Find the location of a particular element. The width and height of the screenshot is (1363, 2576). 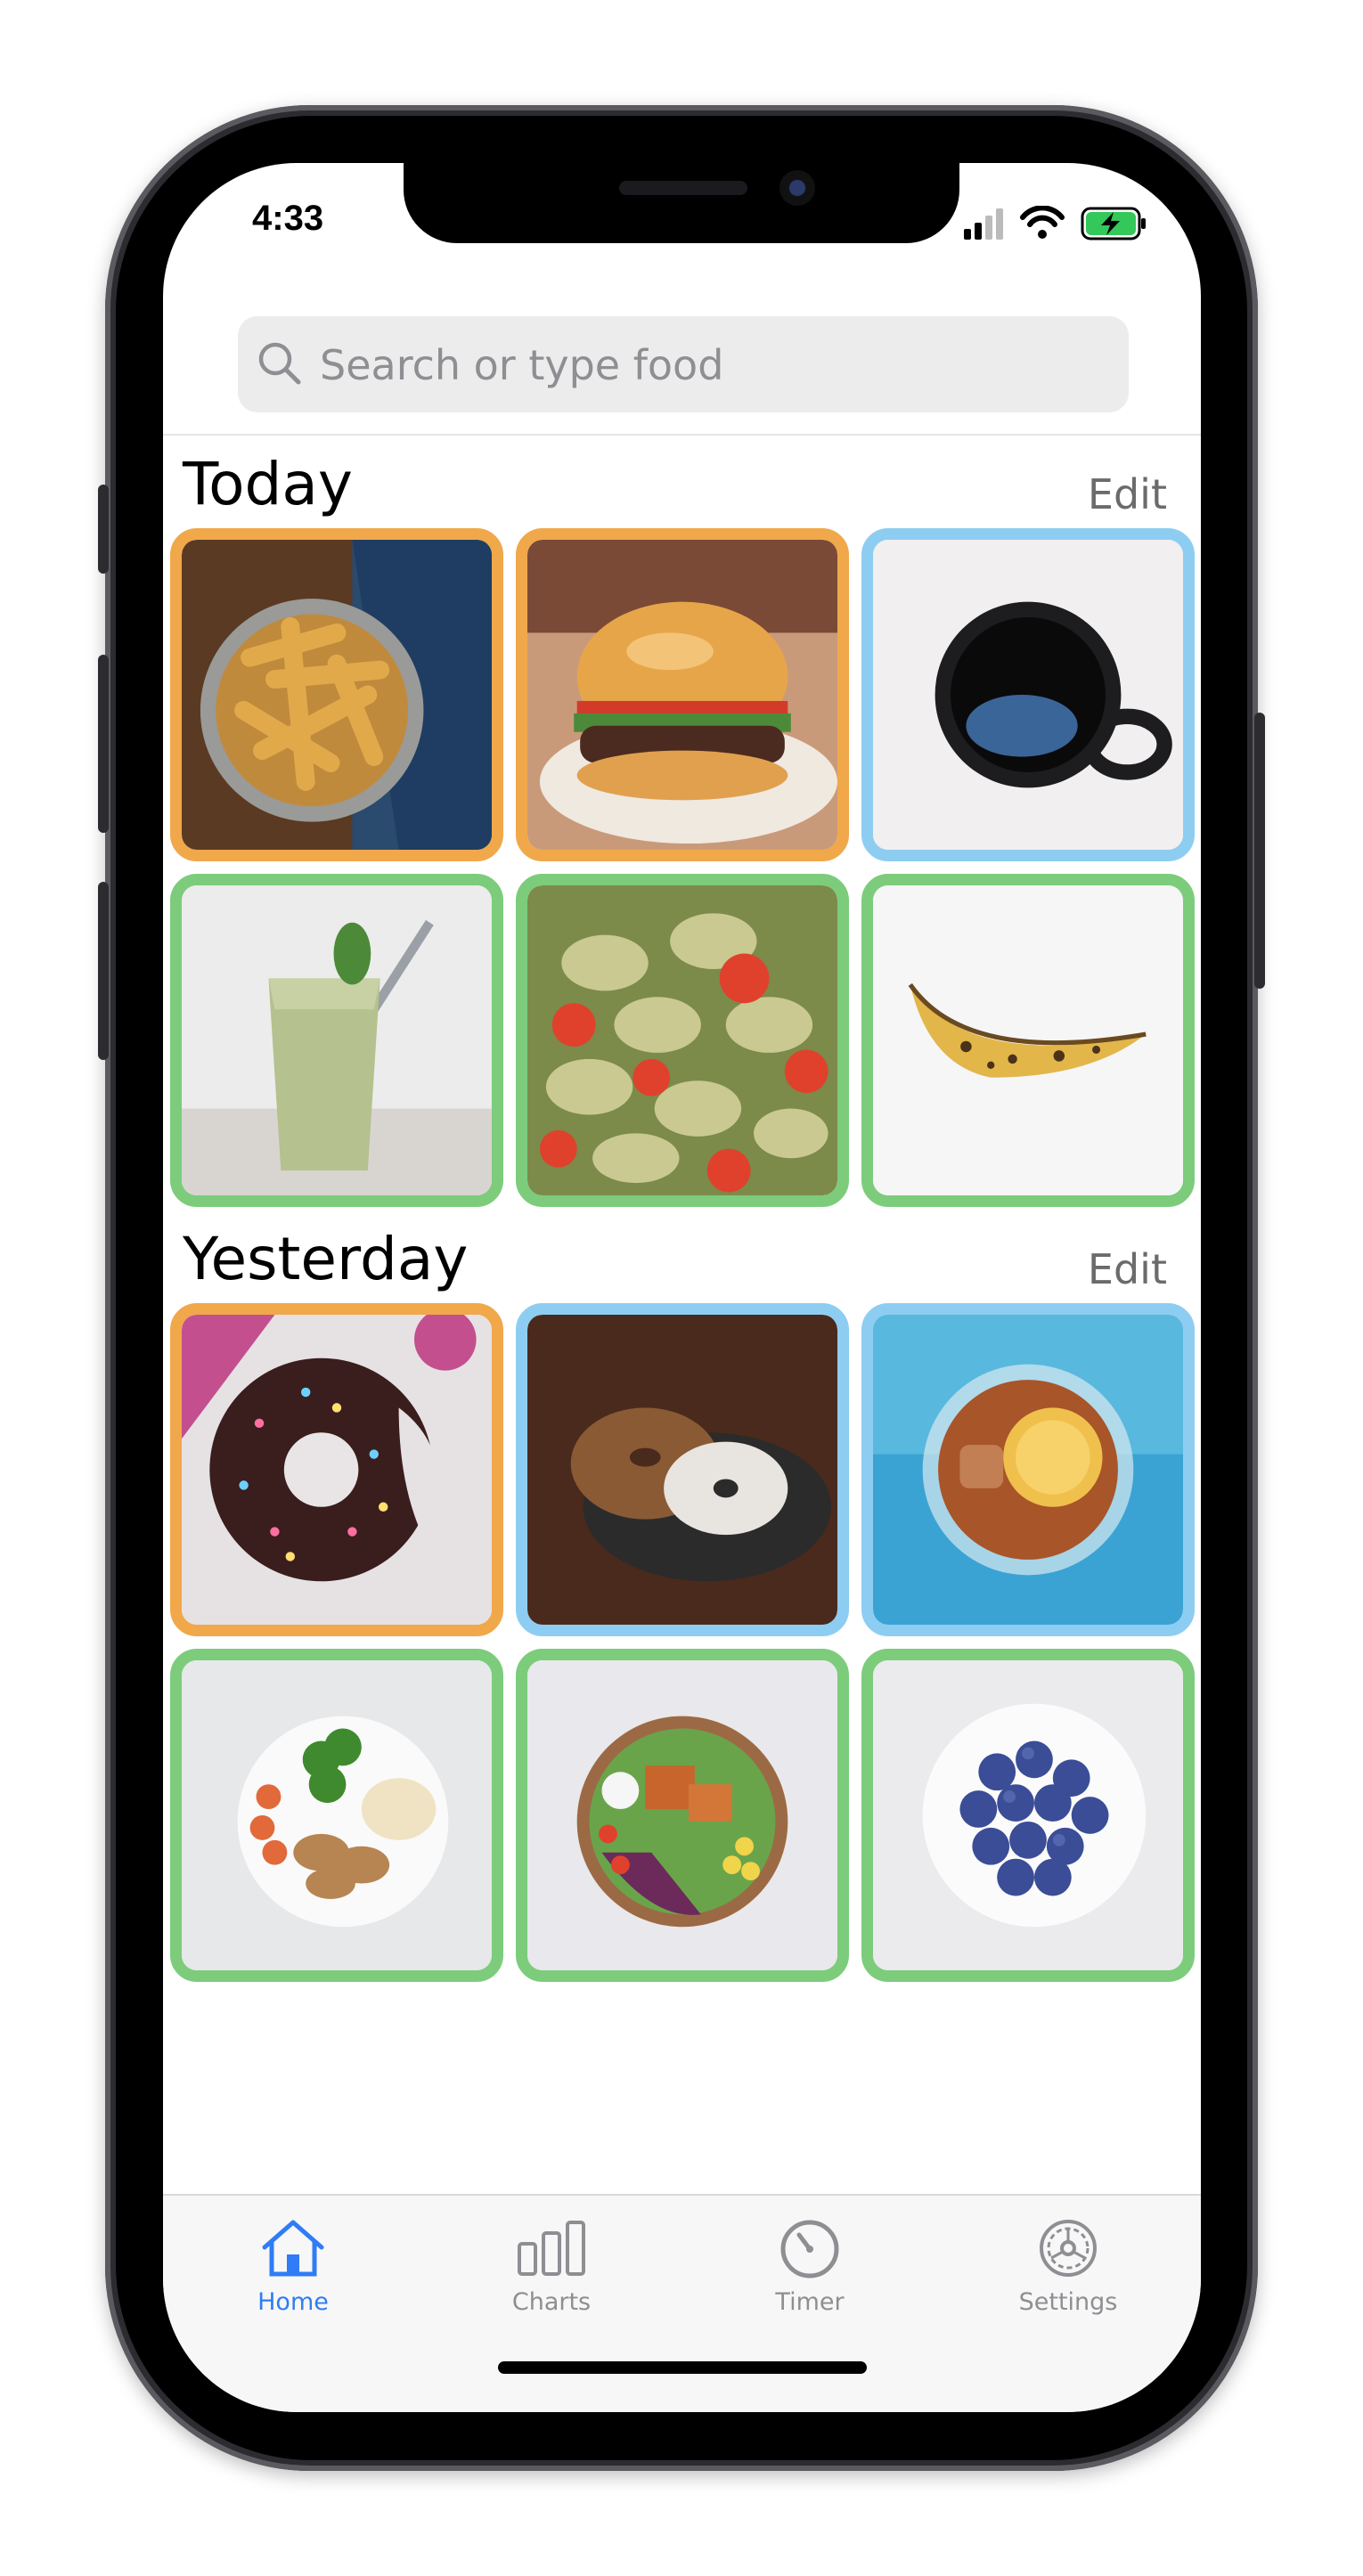

burger-photo is located at coordinates (682, 695).